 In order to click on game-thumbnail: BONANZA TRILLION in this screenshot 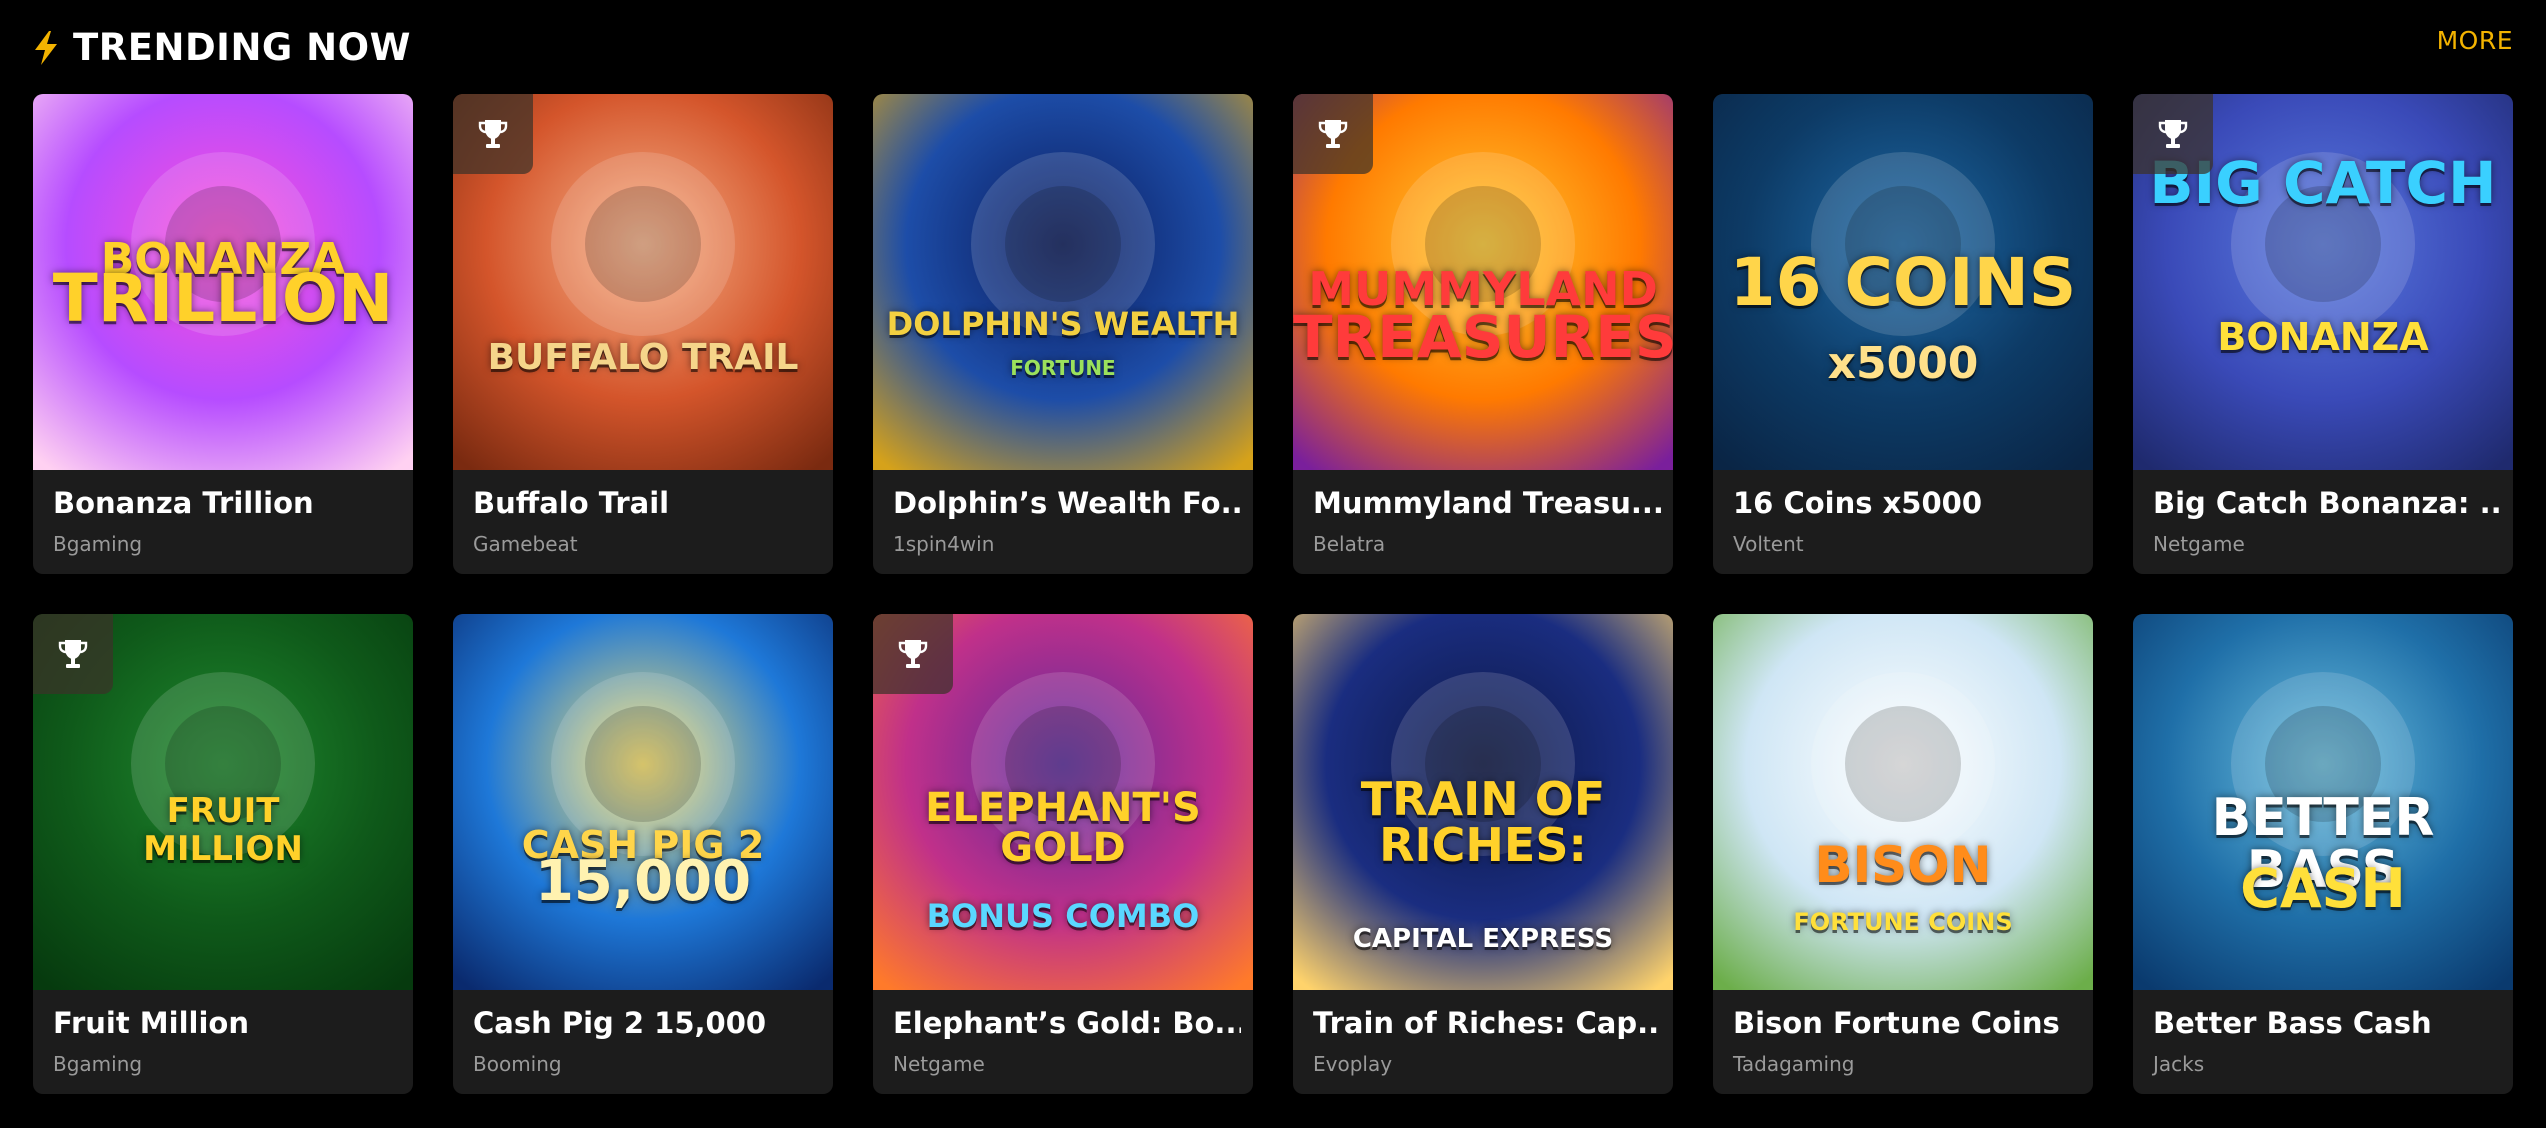, I will do `click(223, 282)`.